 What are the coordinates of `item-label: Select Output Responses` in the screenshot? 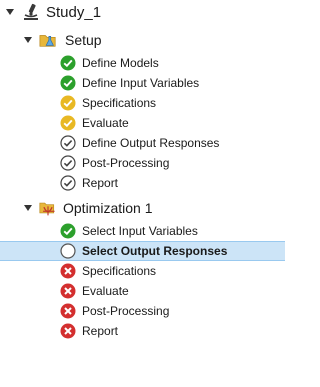 It's located at (155, 251).